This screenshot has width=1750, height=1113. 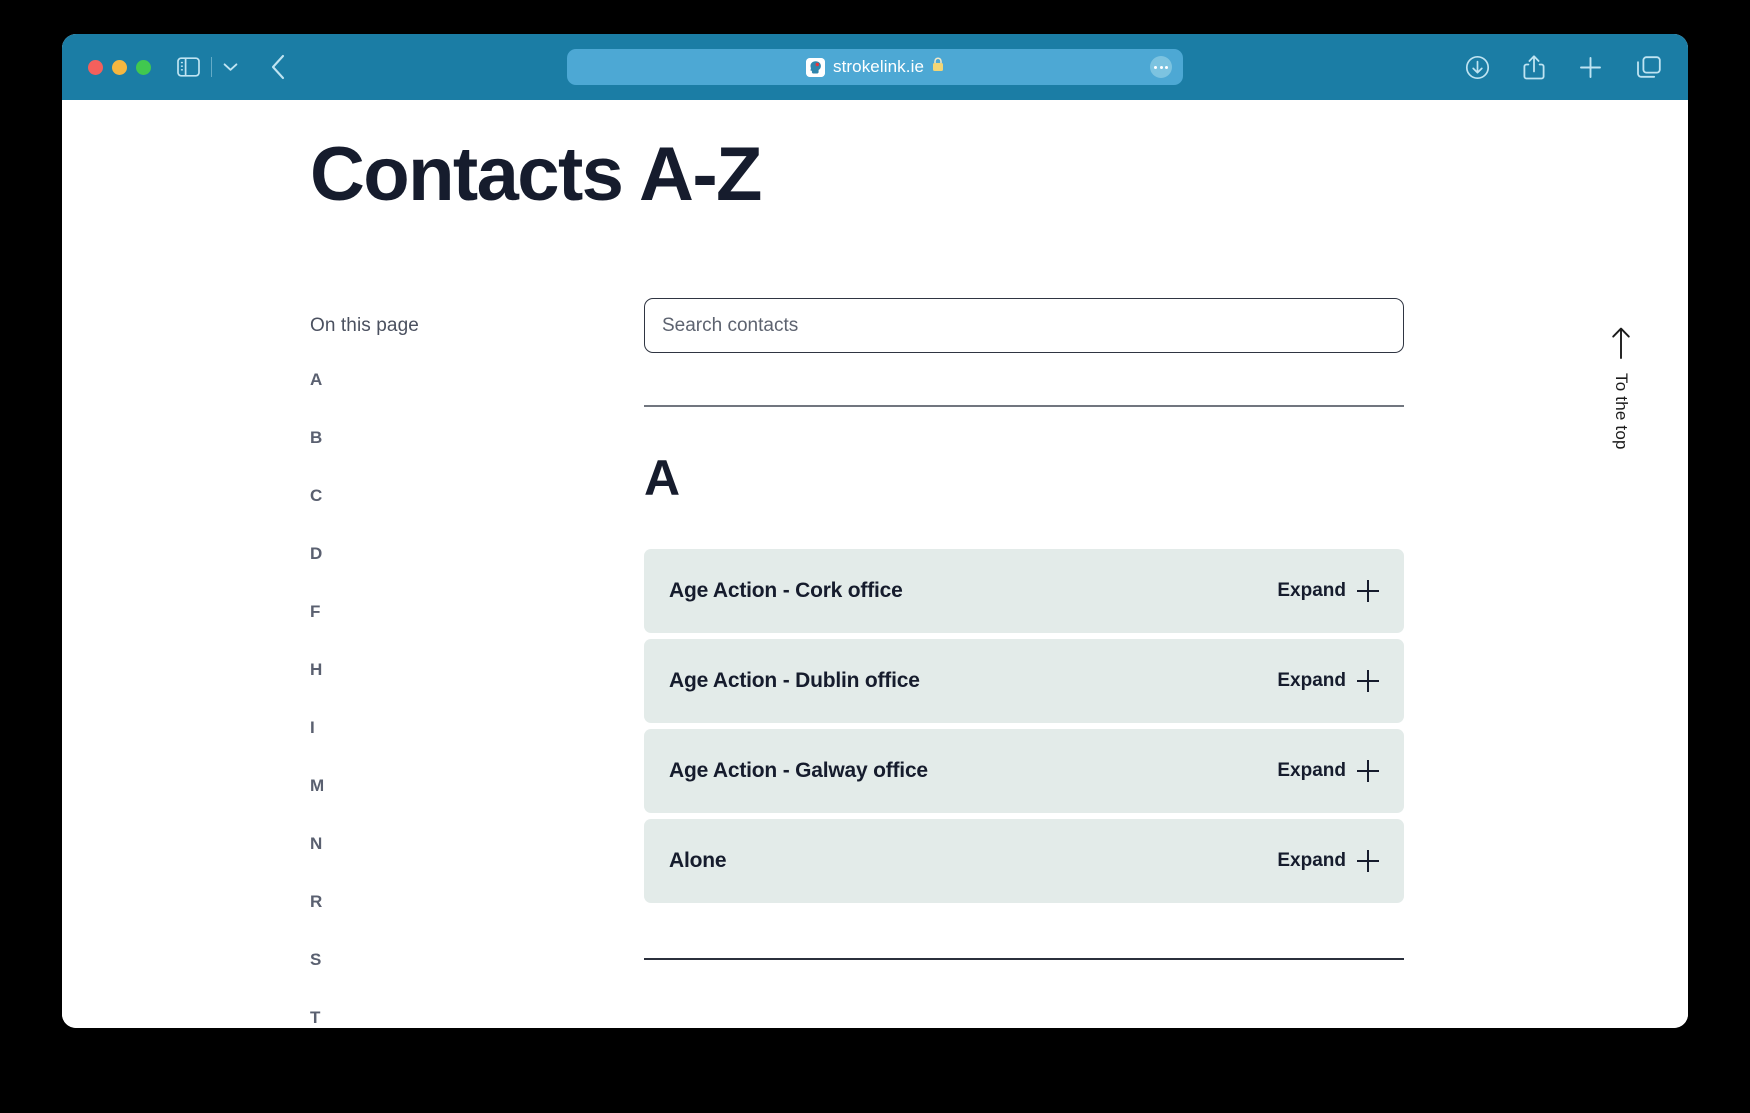 What do you see at coordinates (445, 902) in the screenshot?
I see `toc-link-r: R` at bounding box center [445, 902].